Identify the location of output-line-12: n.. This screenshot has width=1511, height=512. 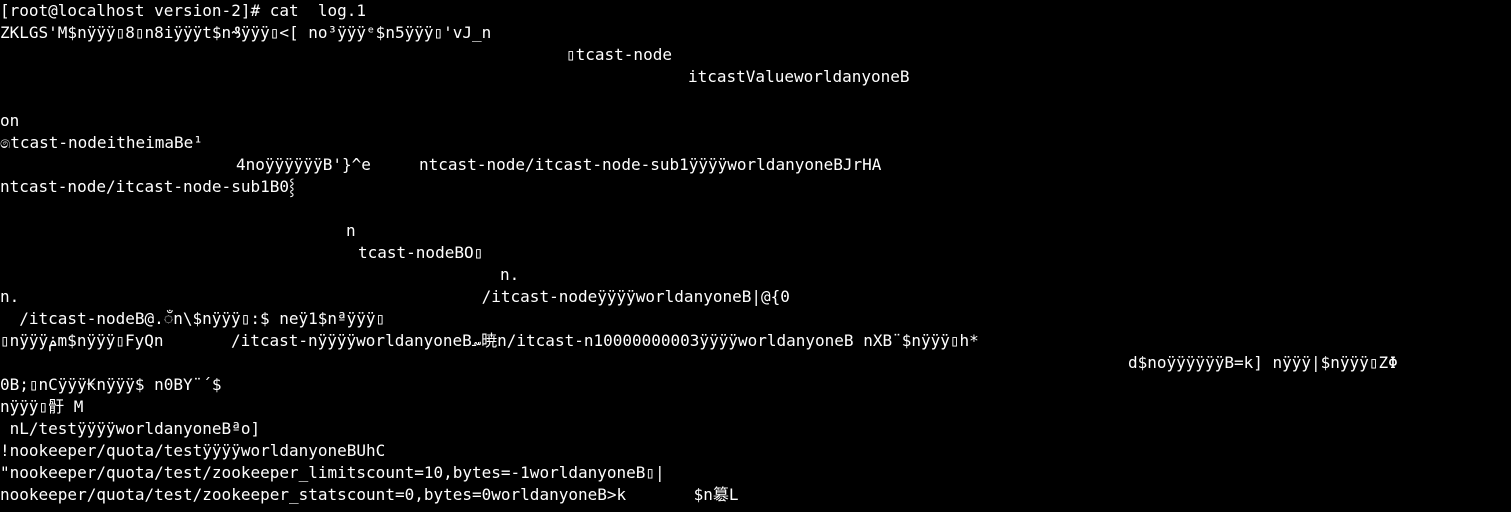
(510, 274).